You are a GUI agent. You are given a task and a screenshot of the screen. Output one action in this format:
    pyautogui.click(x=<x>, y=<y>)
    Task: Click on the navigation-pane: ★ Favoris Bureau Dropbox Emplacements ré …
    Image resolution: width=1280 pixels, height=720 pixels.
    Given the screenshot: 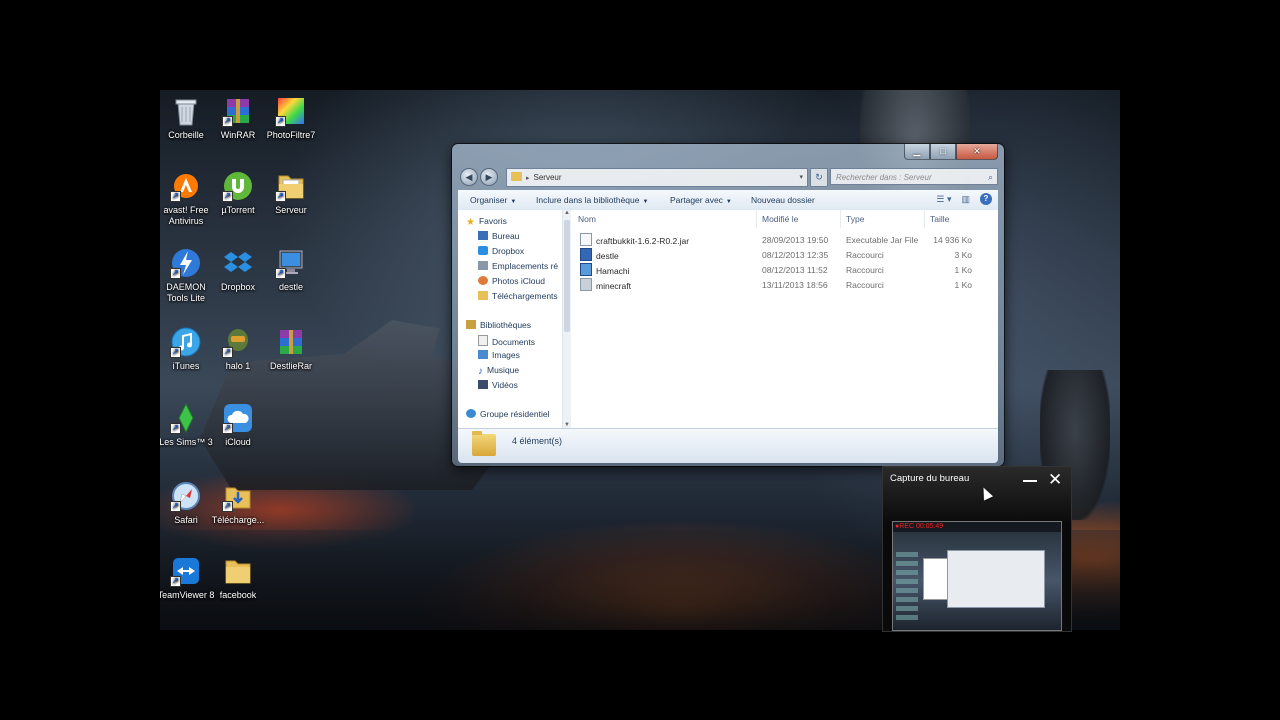 What is the action you would take?
    pyautogui.click(x=510, y=319)
    